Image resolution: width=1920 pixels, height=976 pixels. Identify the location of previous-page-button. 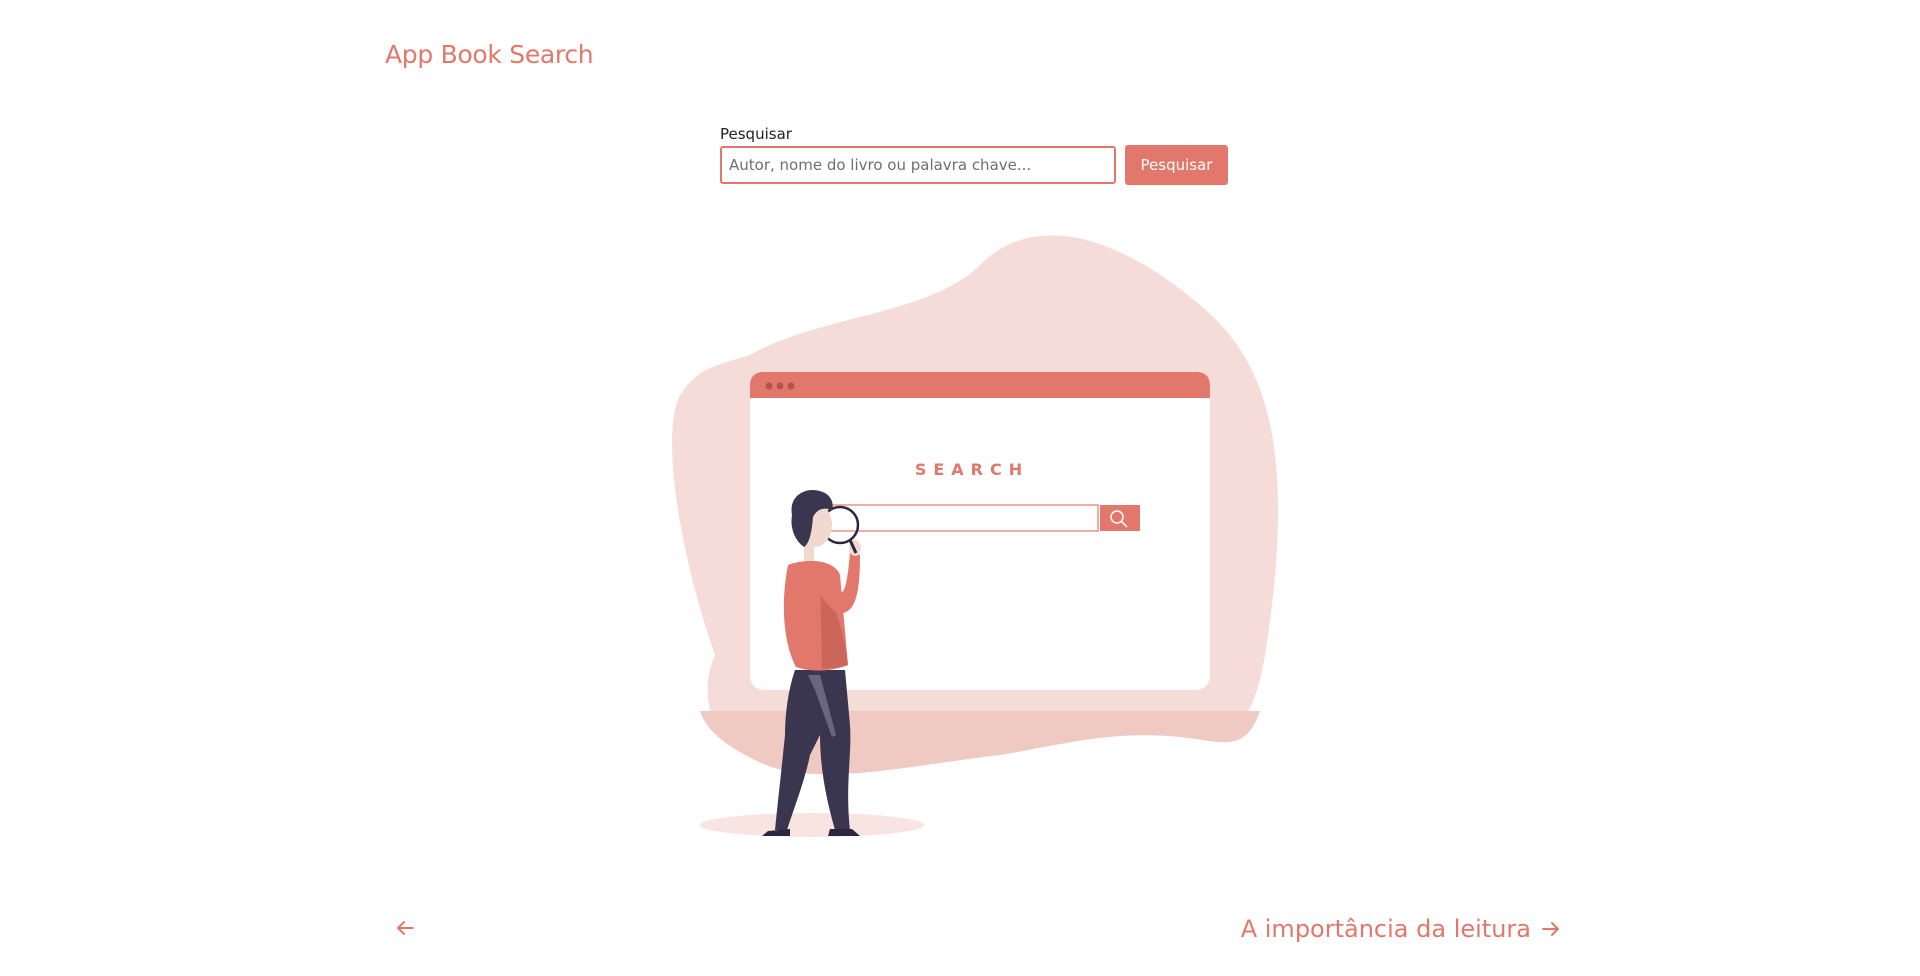
(405, 928).